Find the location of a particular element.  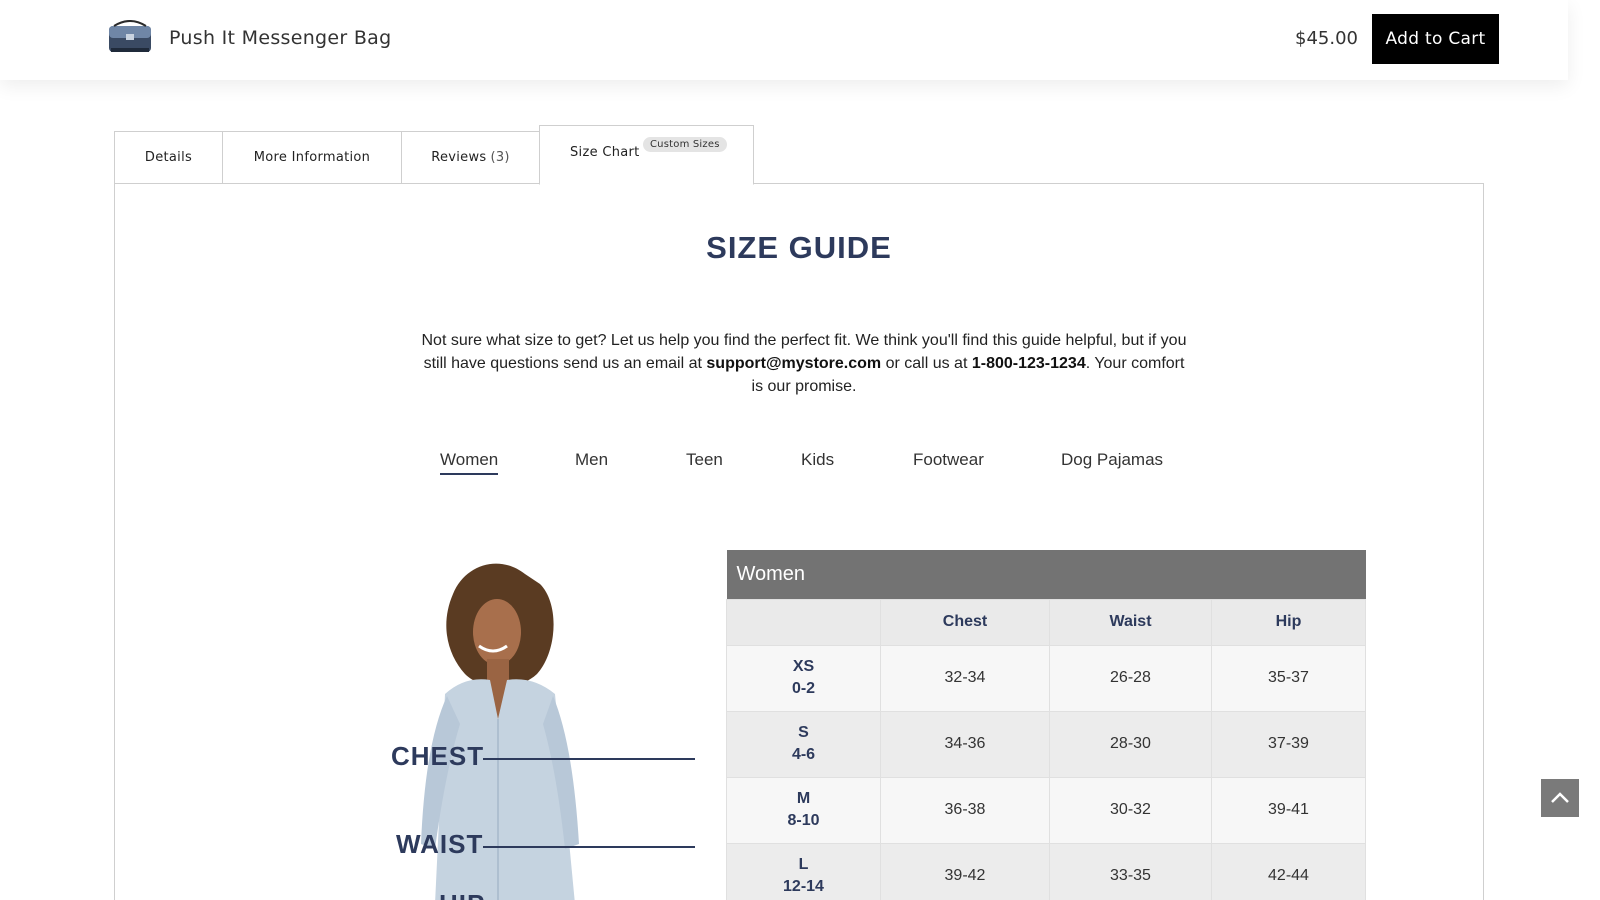

size-name: S is located at coordinates (803, 732).